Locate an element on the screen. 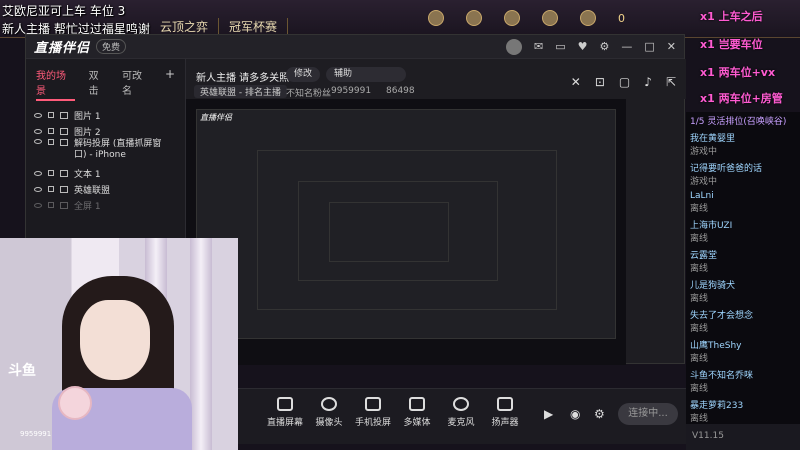 Image resolution: width=800 pixels, height=450 pixels. app-badge: 免费 is located at coordinates (111, 46).